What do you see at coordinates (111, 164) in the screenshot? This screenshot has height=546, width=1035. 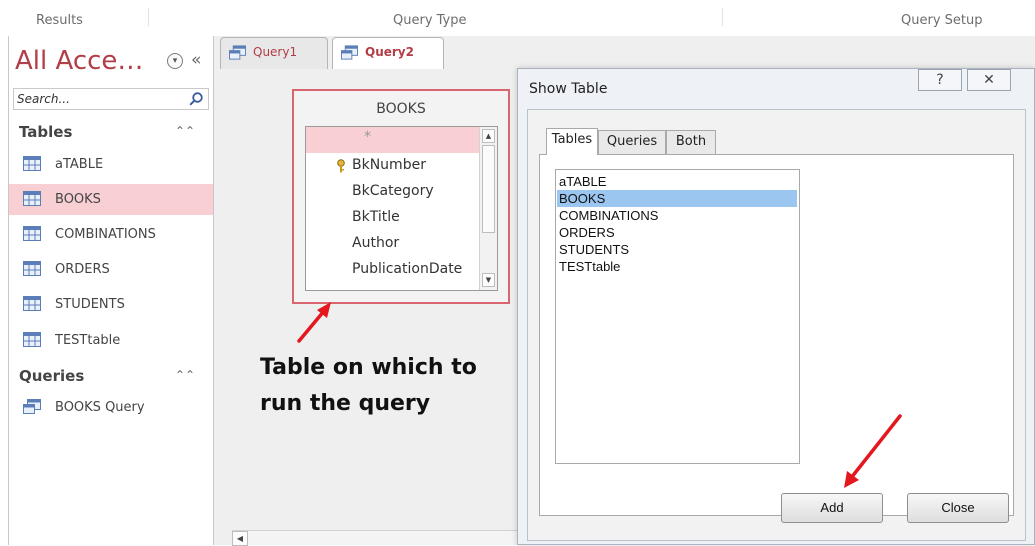 I see `nav-item-atable: aTABLE` at bounding box center [111, 164].